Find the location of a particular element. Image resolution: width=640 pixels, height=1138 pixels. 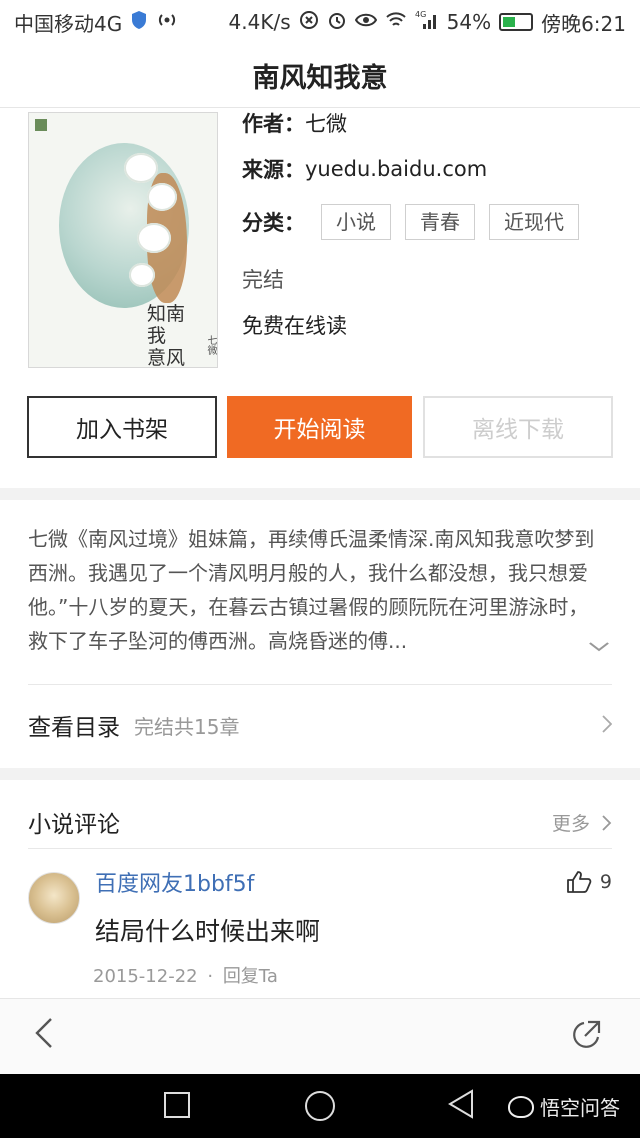

source-row: 来源： yuedu.baidu.com is located at coordinates (364, 169).